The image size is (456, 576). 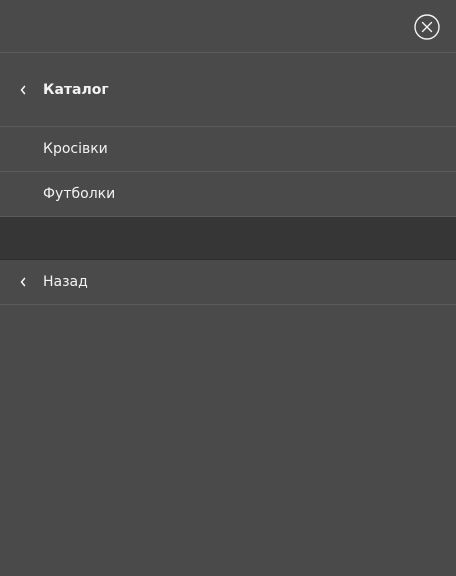 I want to click on close-button, so click(x=427, y=27).